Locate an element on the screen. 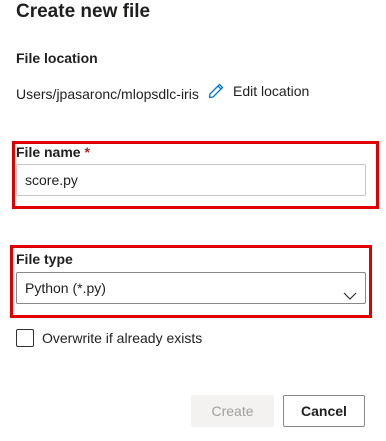  overwrite-checkbox is located at coordinates (25, 338).